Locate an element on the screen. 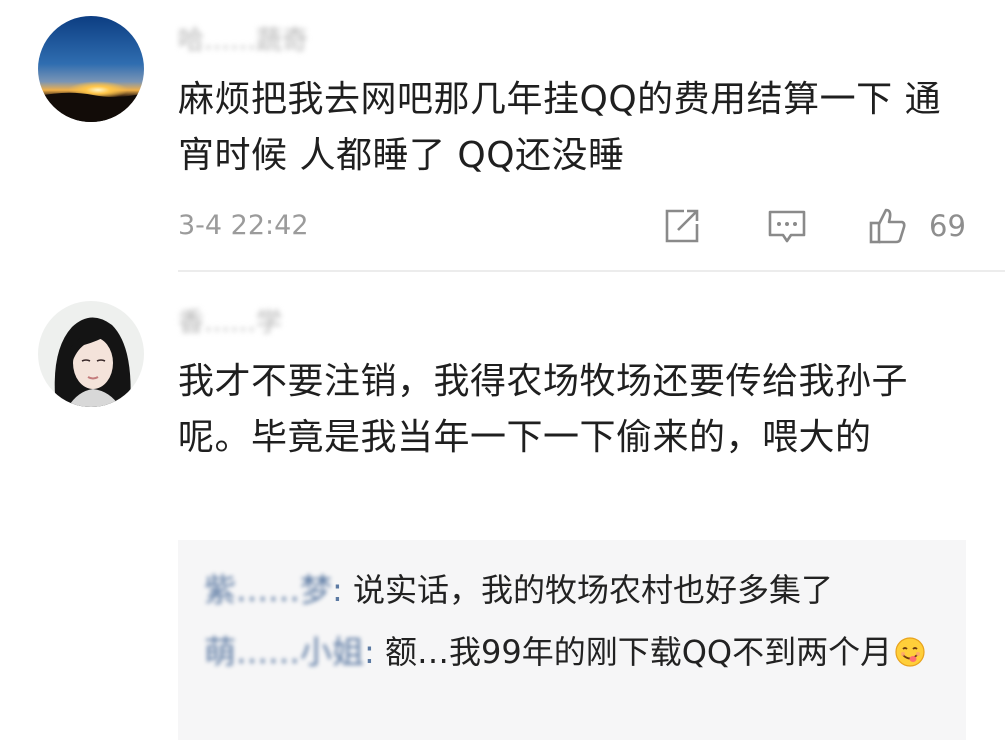 Image resolution: width=1005 pixels, height=740 pixels. like-icon is located at coordinates (888, 226).